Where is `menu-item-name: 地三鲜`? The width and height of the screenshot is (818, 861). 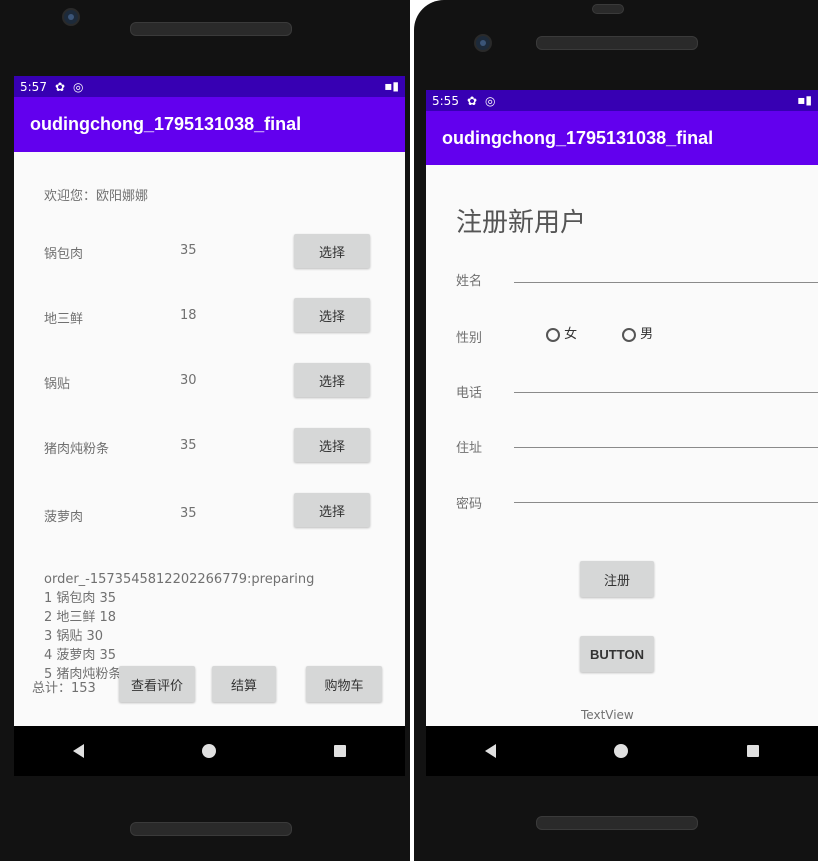
menu-item-name: 地三鲜 is located at coordinates (64, 319).